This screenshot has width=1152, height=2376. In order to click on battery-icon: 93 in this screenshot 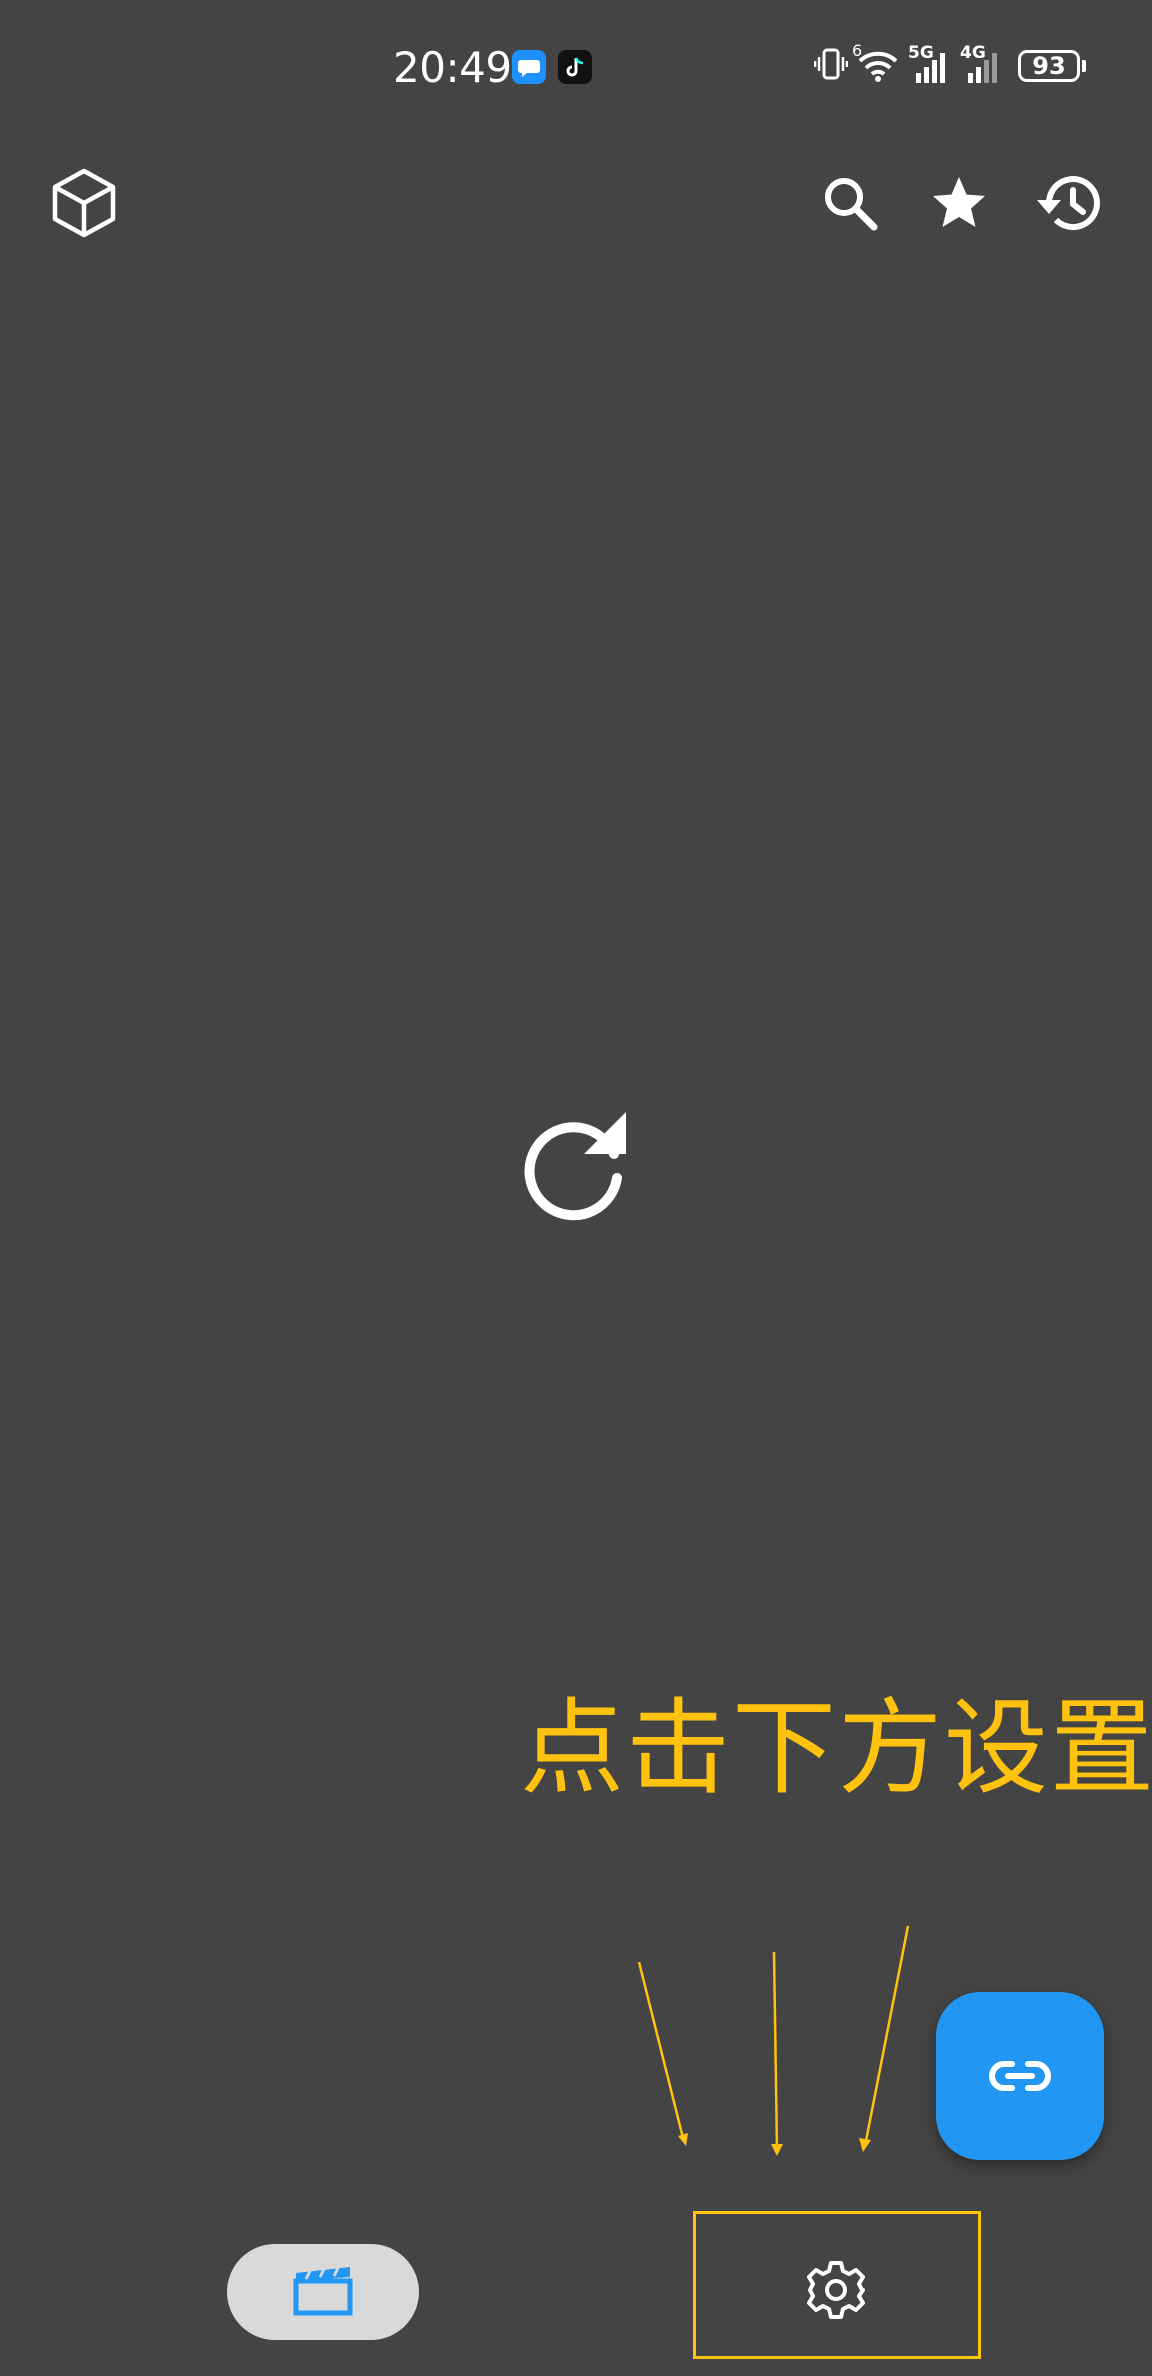, I will do `click(1052, 66)`.